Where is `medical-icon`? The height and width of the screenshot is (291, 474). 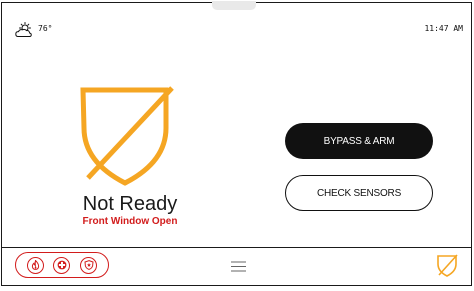
medical-icon is located at coordinates (62, 265).